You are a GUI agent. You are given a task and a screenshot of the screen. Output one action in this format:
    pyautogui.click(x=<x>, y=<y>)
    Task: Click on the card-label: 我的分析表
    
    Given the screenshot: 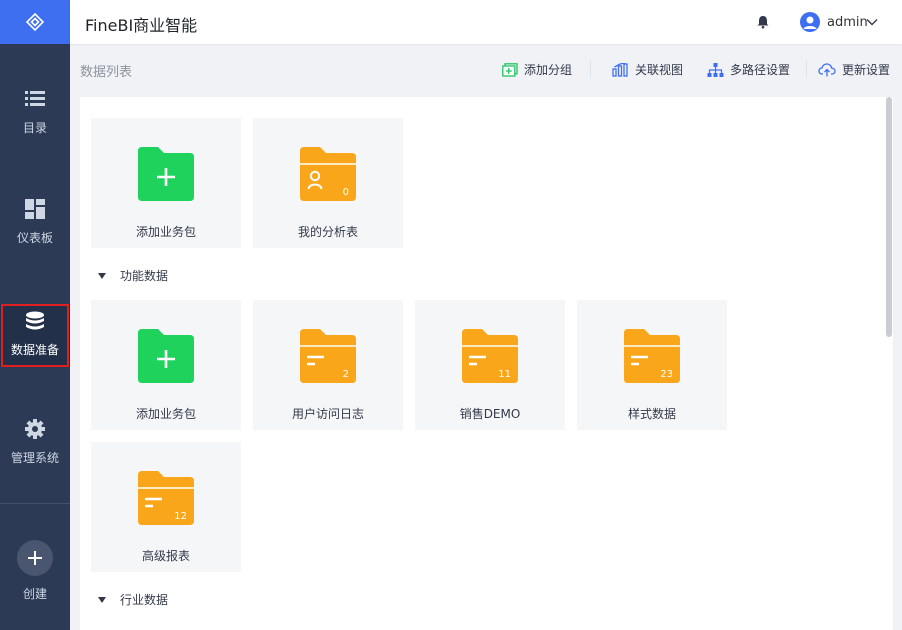 What is the action you would take?
    pyautogui.click(x=327, y=232)
    